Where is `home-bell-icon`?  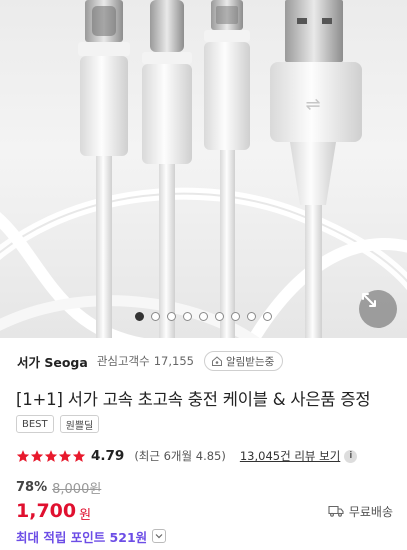 home-bell-icon is located at coordinates (216, 361).